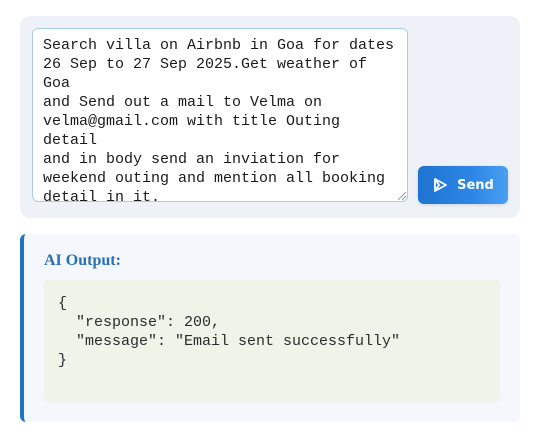  What do you see at coordinates (440, 185) in the screenshot?
I see `send-icon` at bounding box center [440, 185].